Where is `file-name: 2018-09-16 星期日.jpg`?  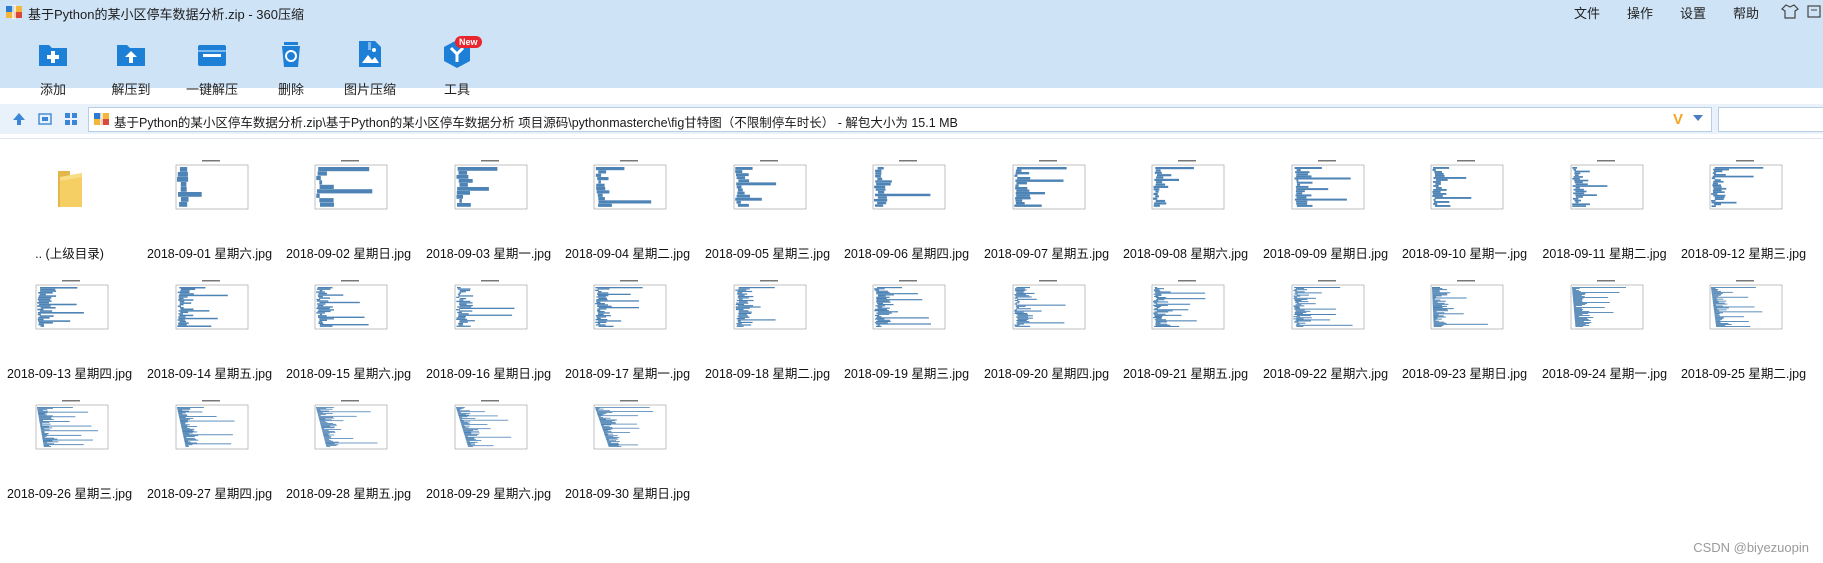 file-name: 2018-09-16 星期日.jpg is located at coordinates (488, 374).